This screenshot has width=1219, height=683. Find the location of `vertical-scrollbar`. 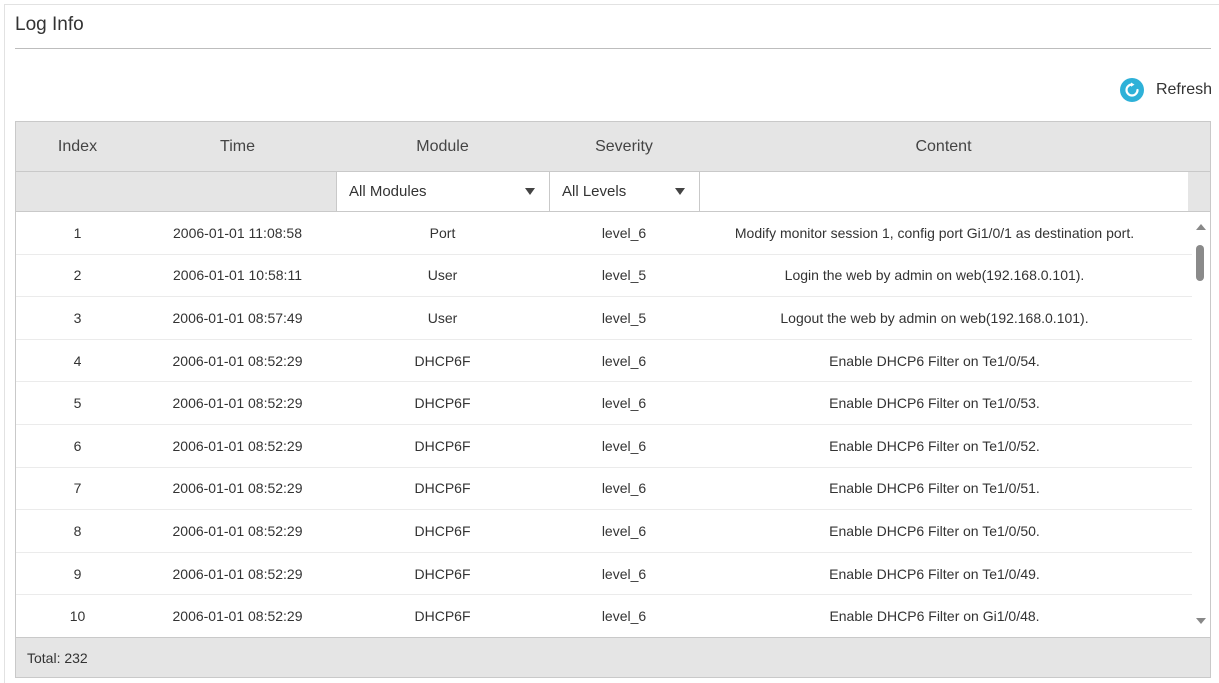

vertical-scrollbar is located at coordinates (1201, 424).